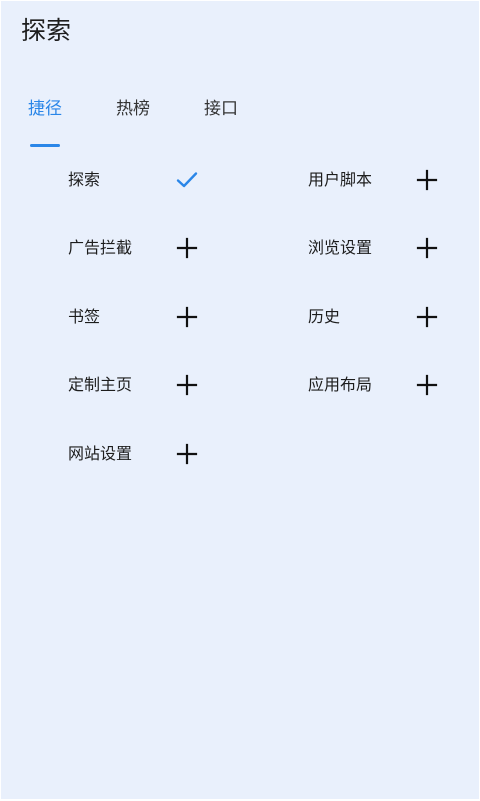  Describe the element at coordinates (100, 453) in the screenshot. I see `shortcut-label: 网站设置` at that location.